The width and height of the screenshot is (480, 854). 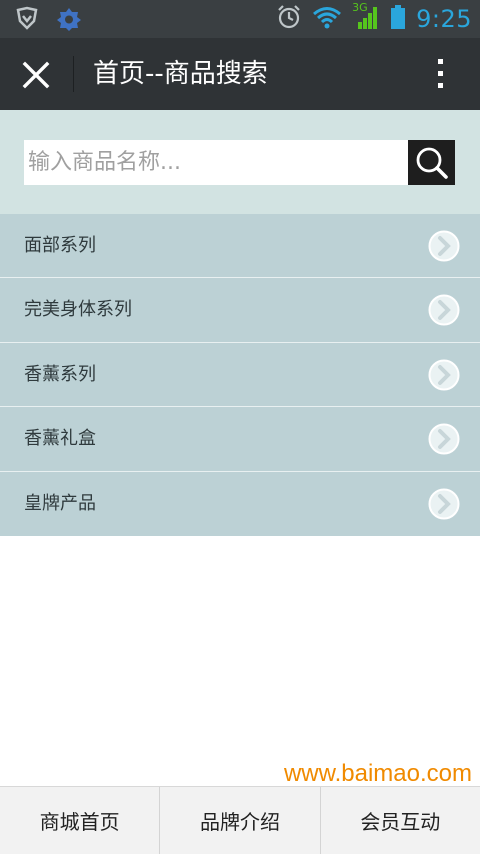 I want to click on category-label: 香薰系列, so click(x=60, y=374).